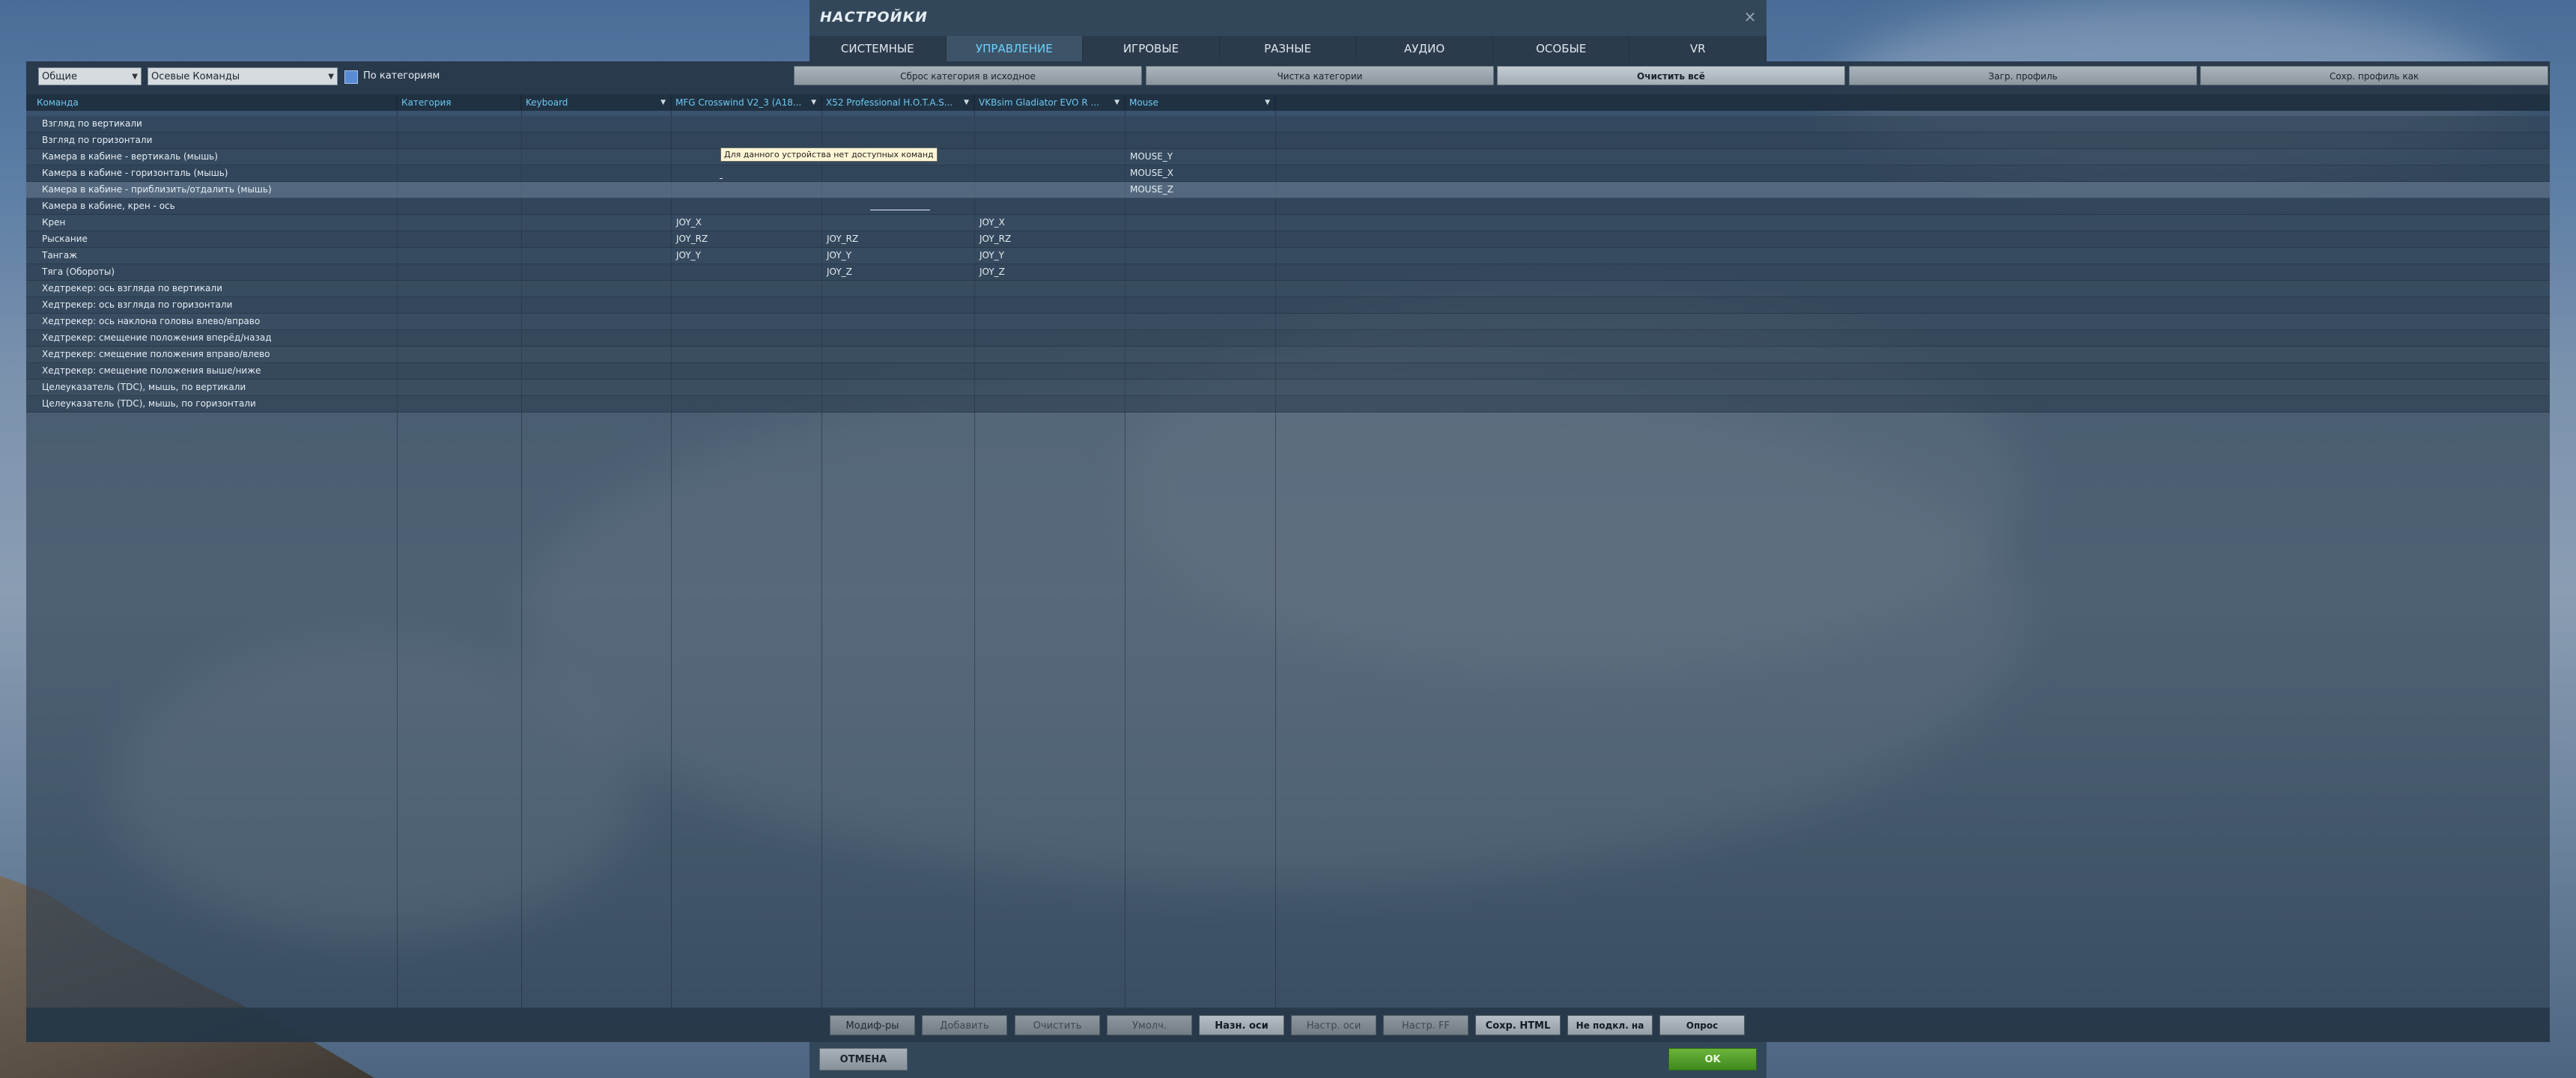  What do you see at coordinates (897, 272) in the screenshot?
I see `cell-x52: JOY_Z` at bounding box center [897, 272].